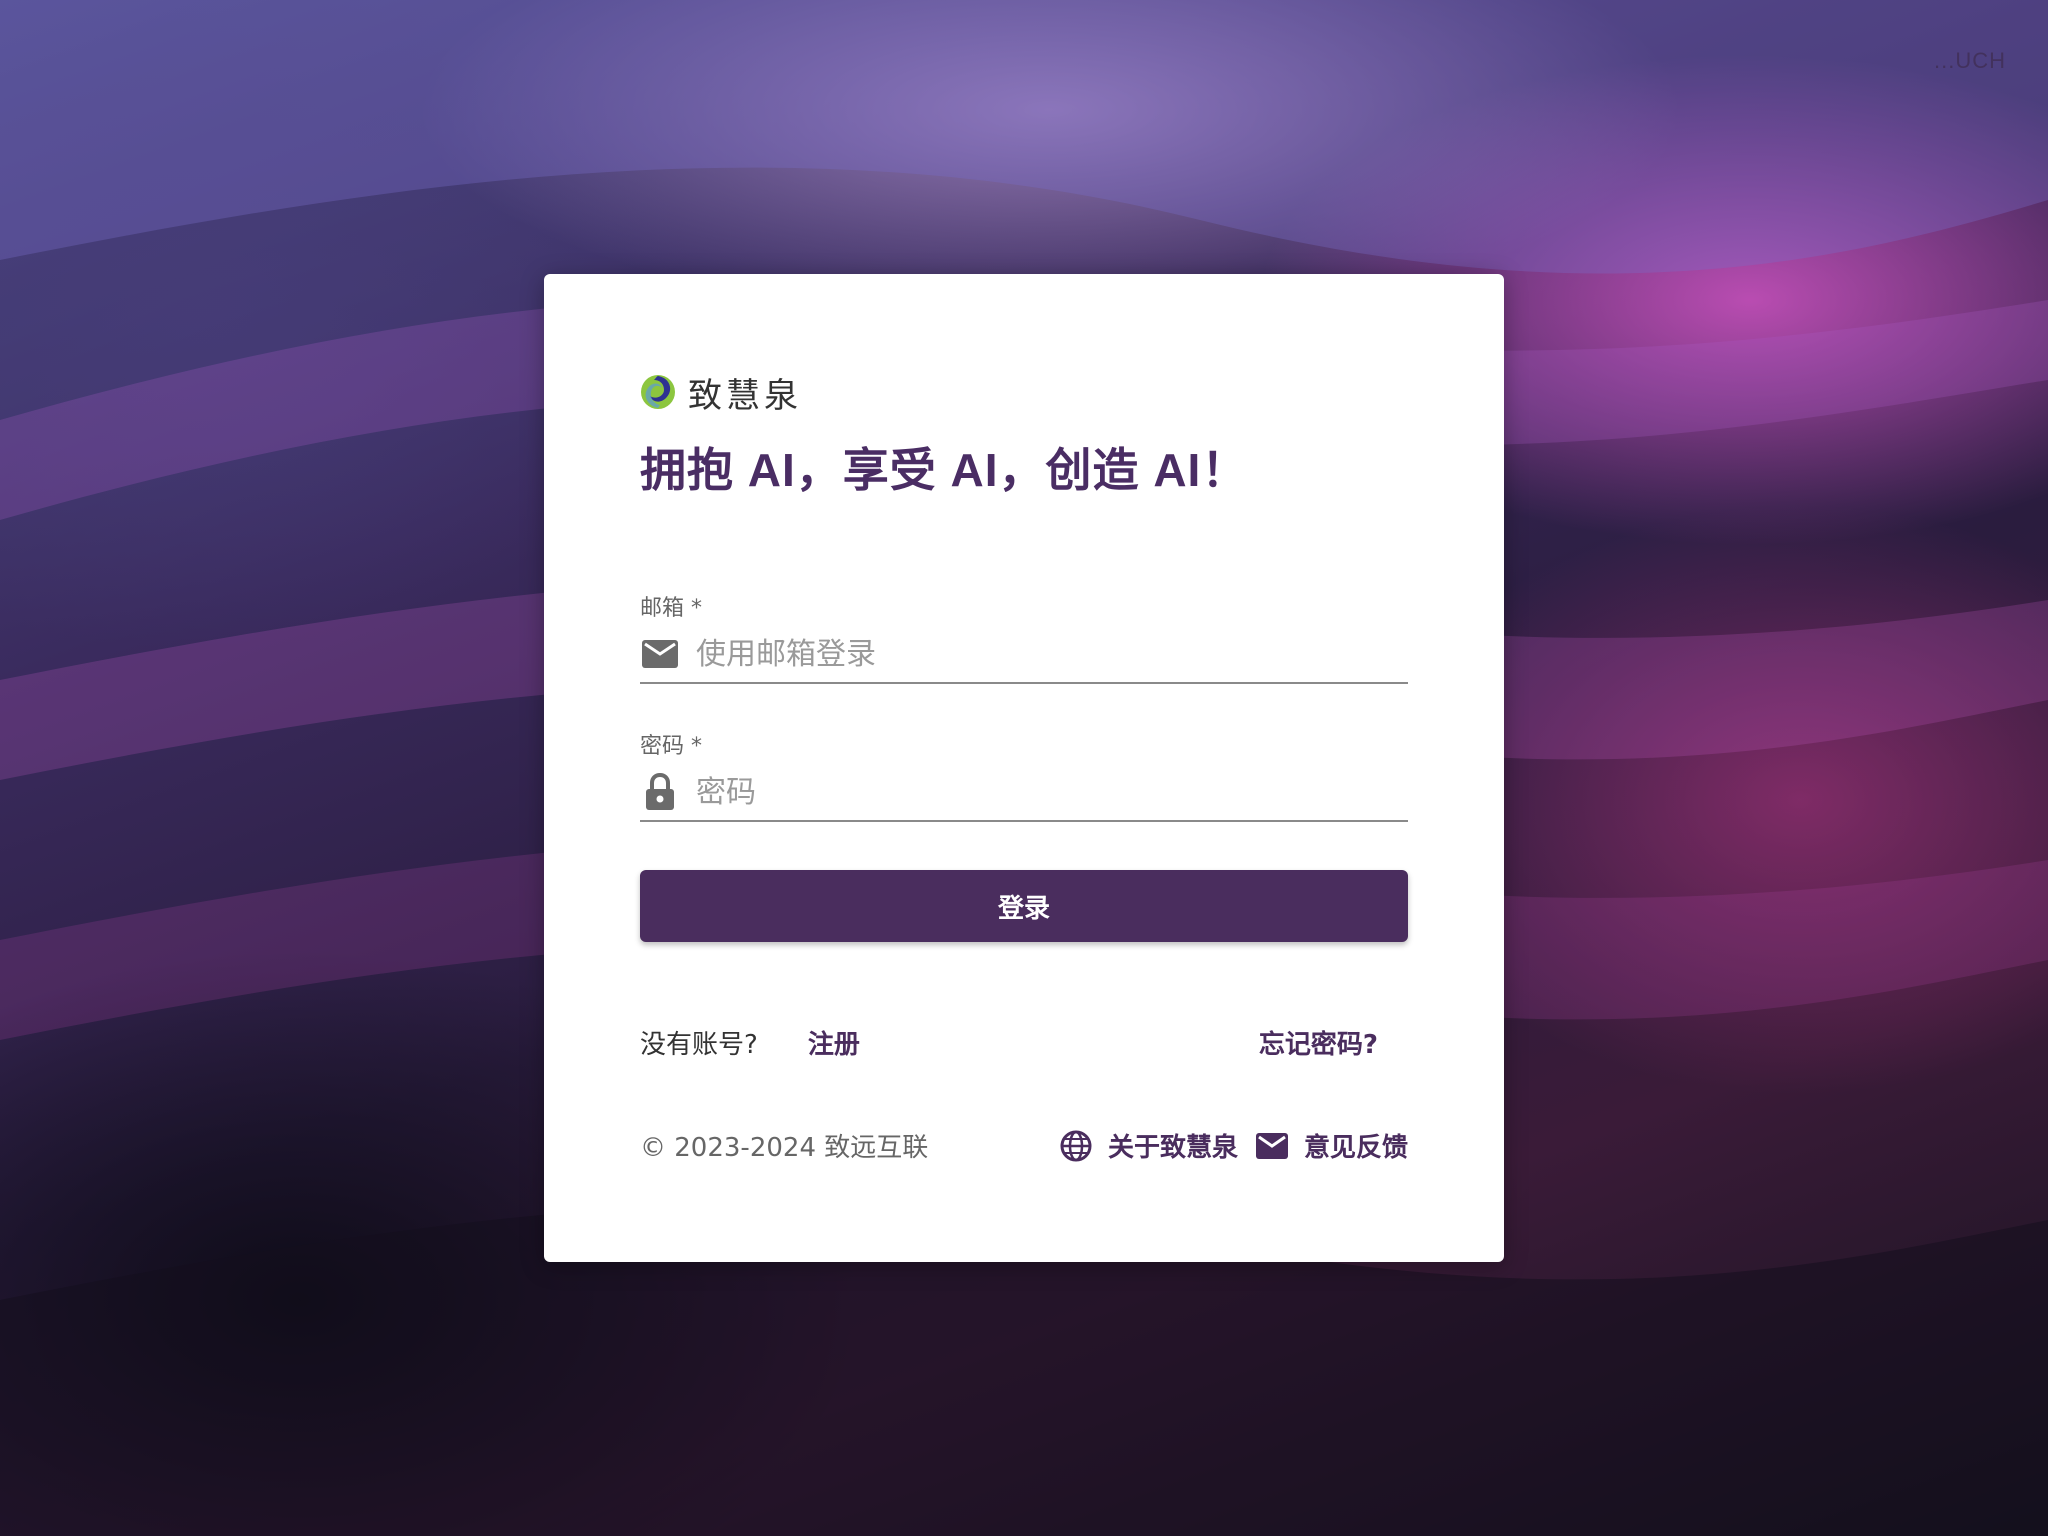  I want to click on corner-text: ...UCH, so click(1970, 60).